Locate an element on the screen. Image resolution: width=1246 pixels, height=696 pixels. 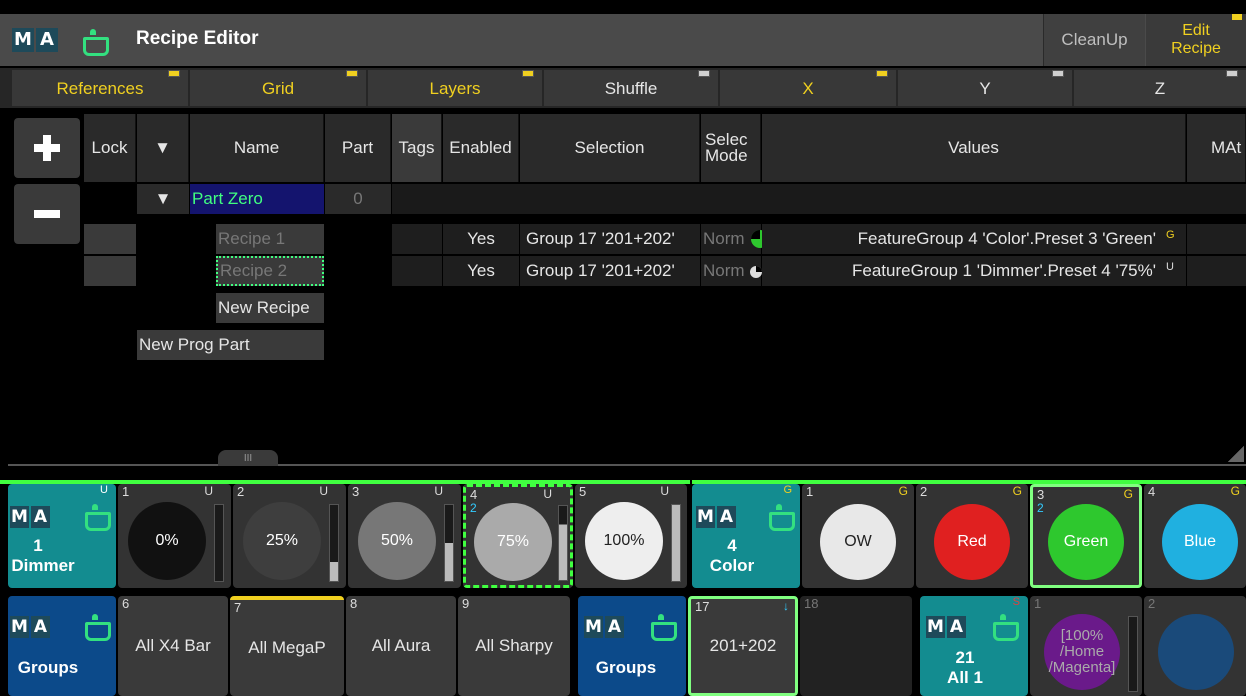
preset-label: Green is located at coordinates (1086, 541).